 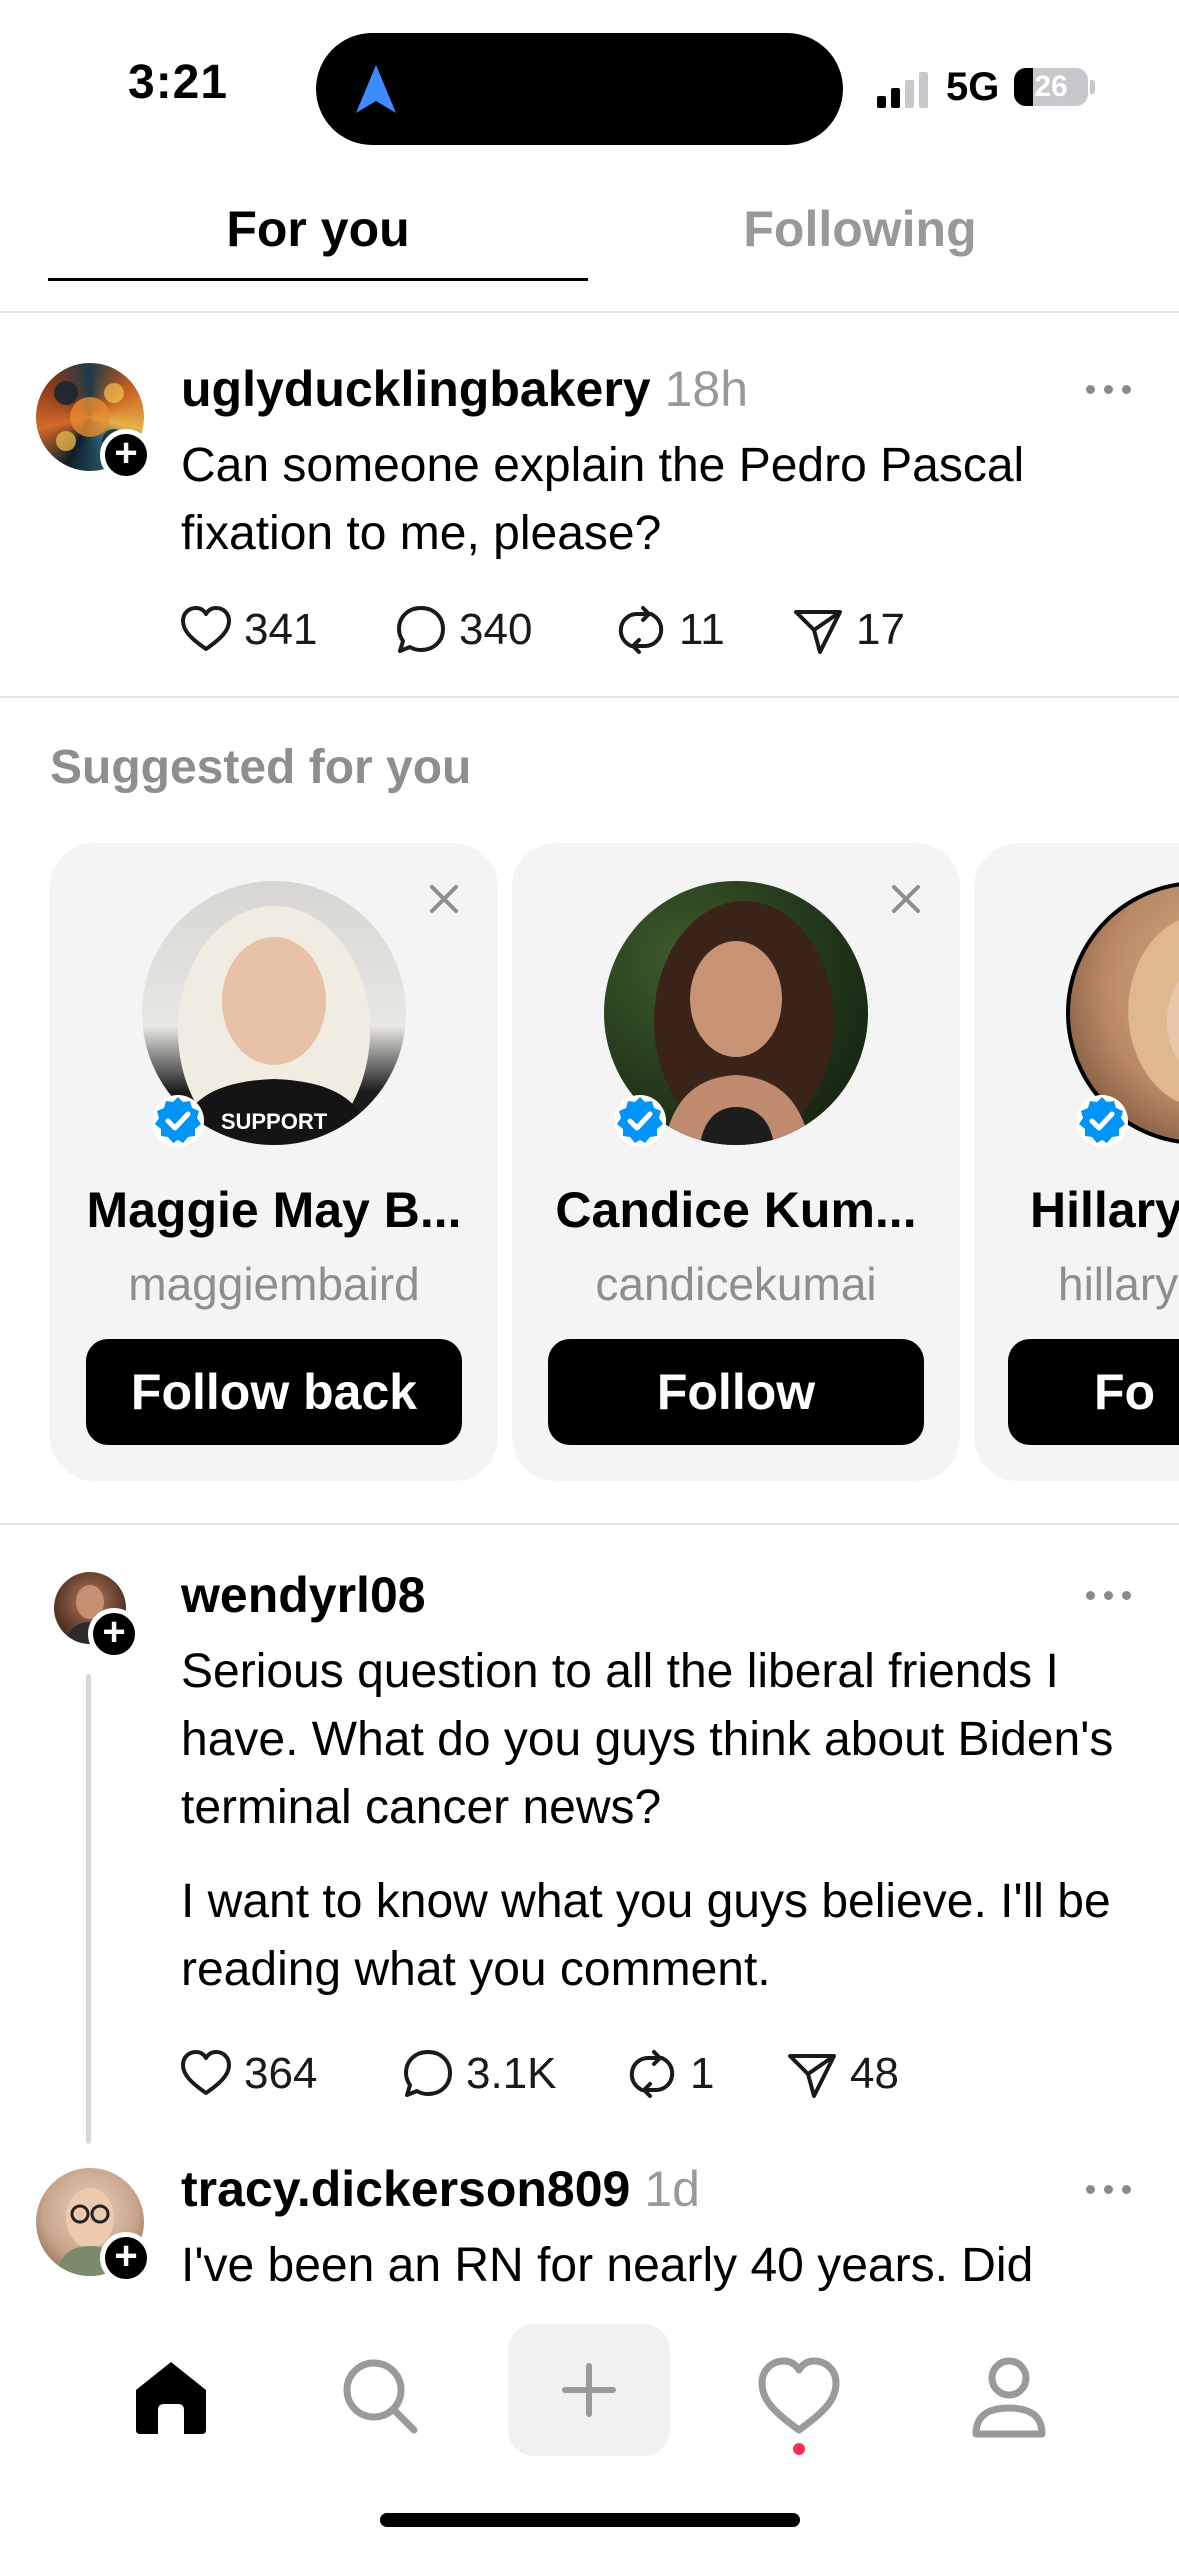 I want to click on search-icon, so click(x=379, y=2395).